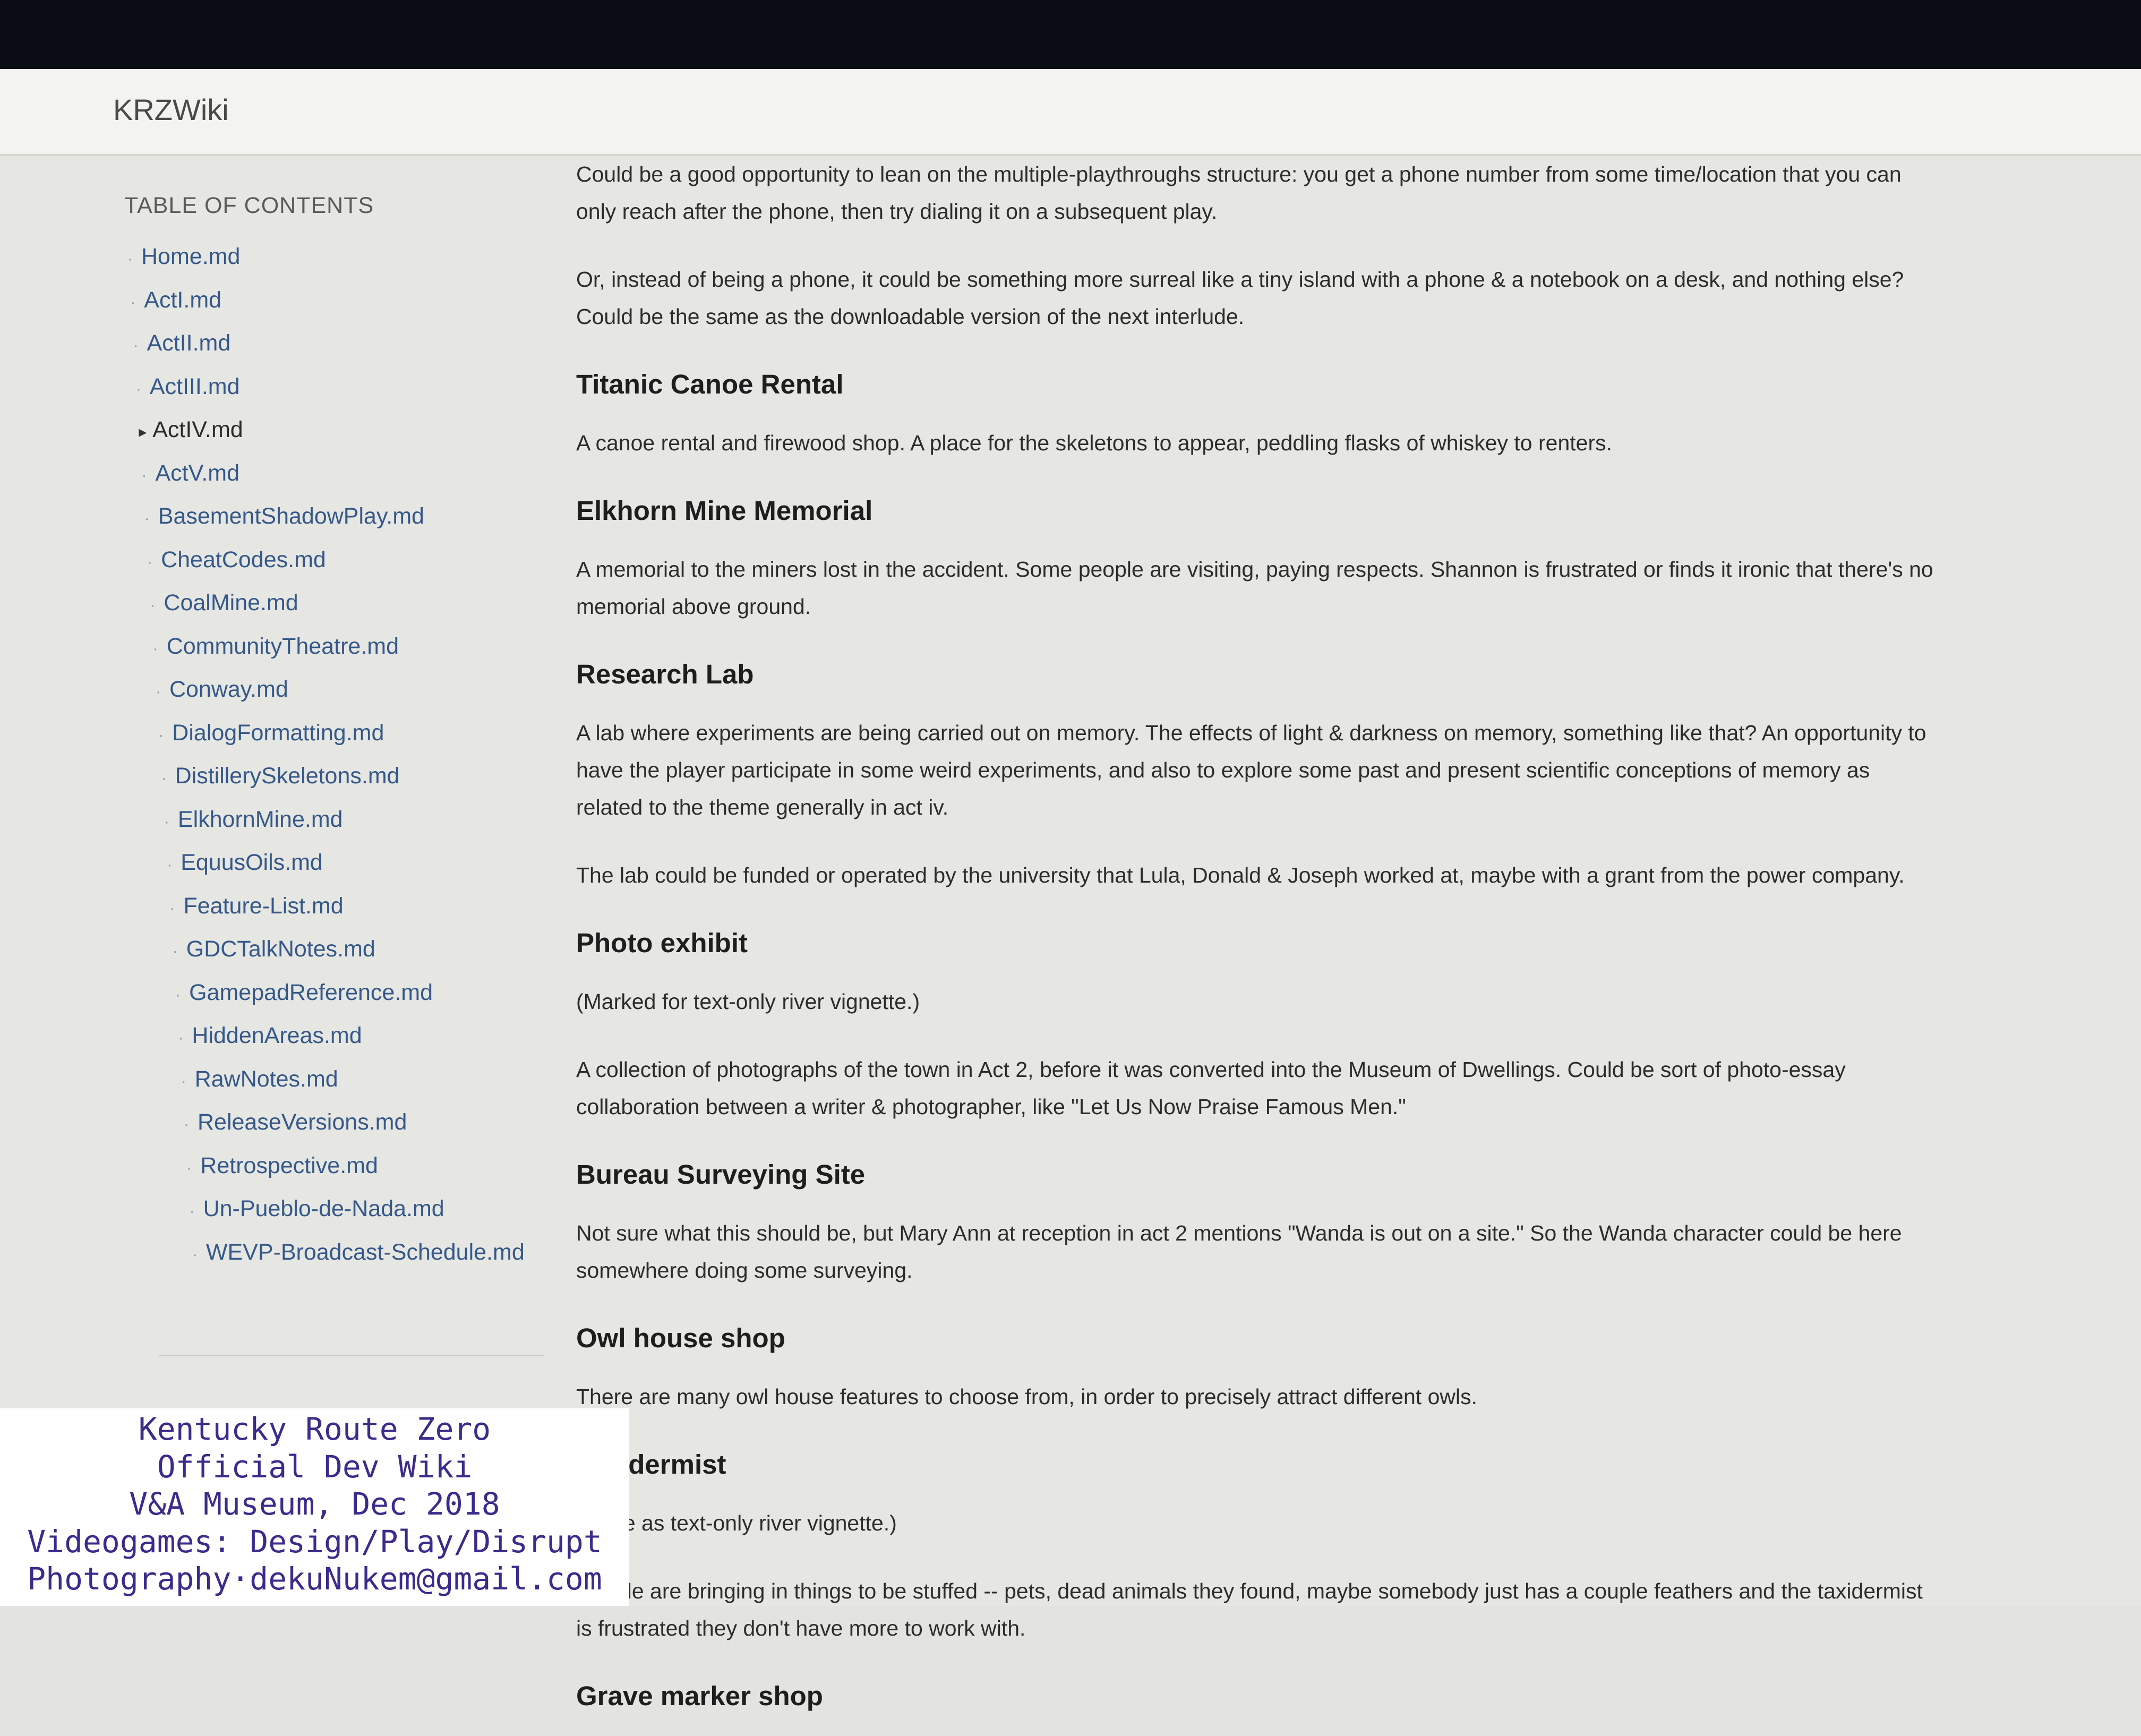 The image size is (2141, 1736). Describe the element at coordinates (197, 473) in the screenshot. I see `toc-item-label: ActV.md` at that location.